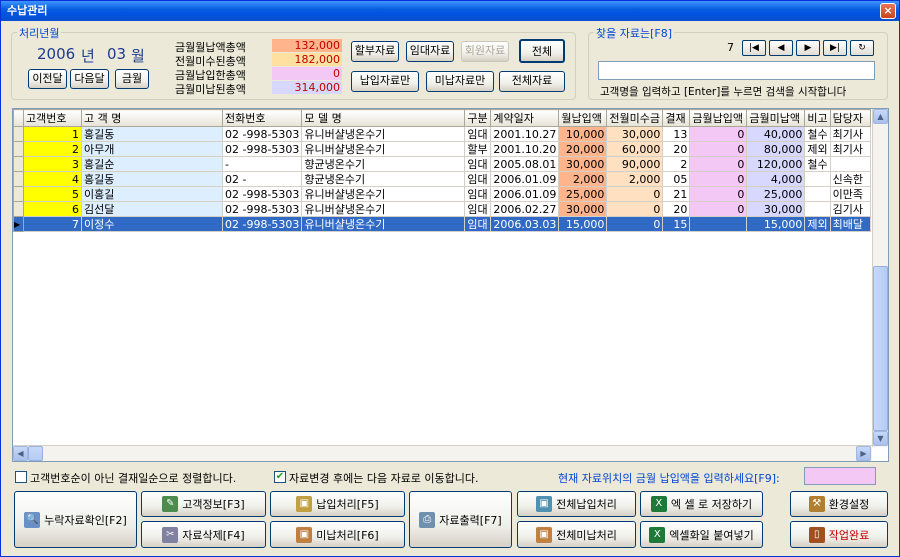  What do you see at coordinates (583, 164) in the screenshot?
I see `cell-monthly: 30,000` at bounding box center [583, 164].